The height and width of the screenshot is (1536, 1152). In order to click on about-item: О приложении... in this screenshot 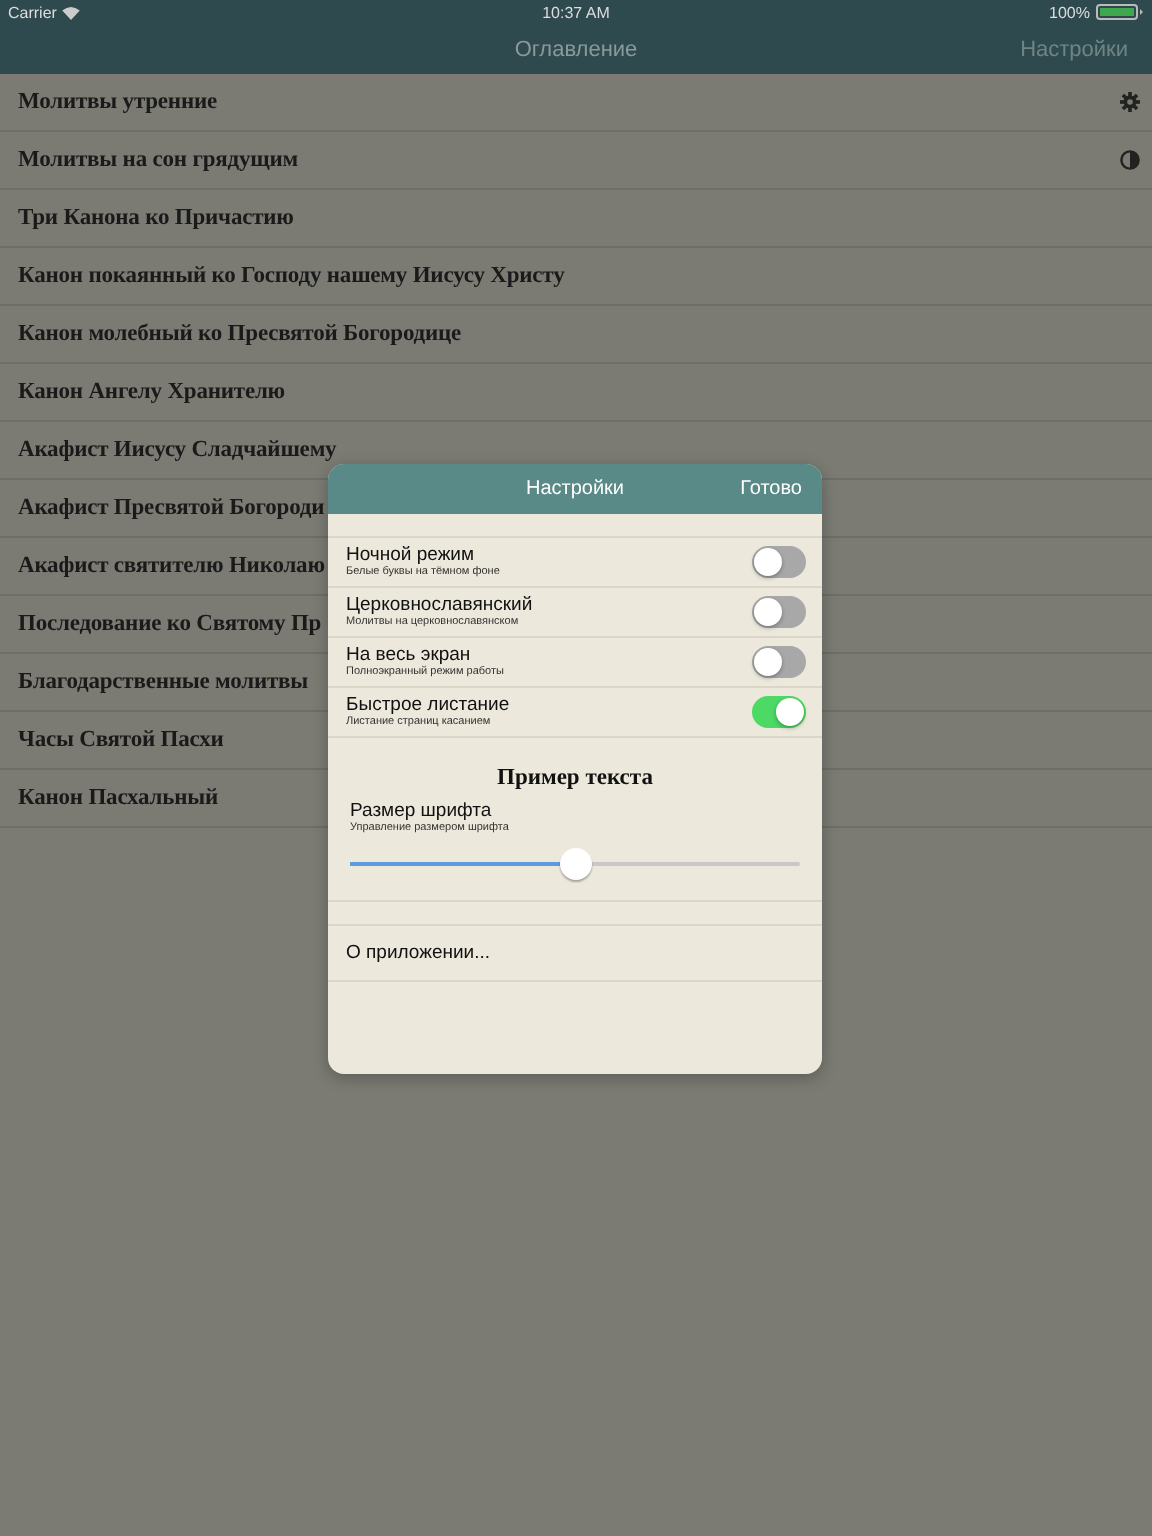, I will do `click(575, 954)`.